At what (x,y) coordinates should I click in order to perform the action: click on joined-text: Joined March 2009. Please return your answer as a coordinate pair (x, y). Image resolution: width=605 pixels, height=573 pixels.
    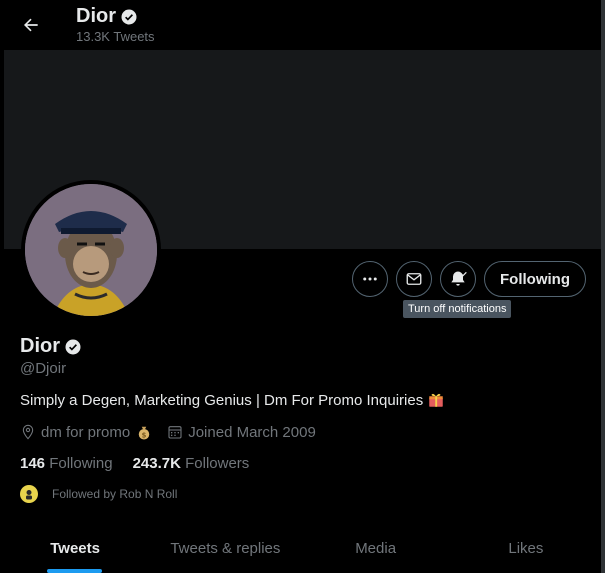
    Looking at the image, I should click on (252, 432).